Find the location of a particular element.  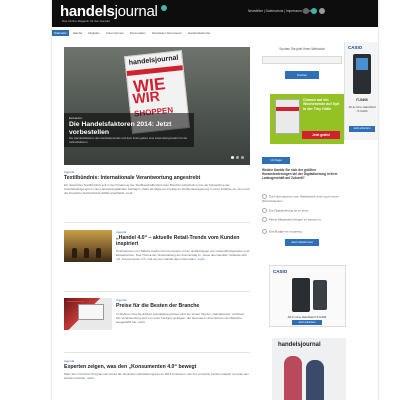

thumb-screen is located at coordinates (91, 312).